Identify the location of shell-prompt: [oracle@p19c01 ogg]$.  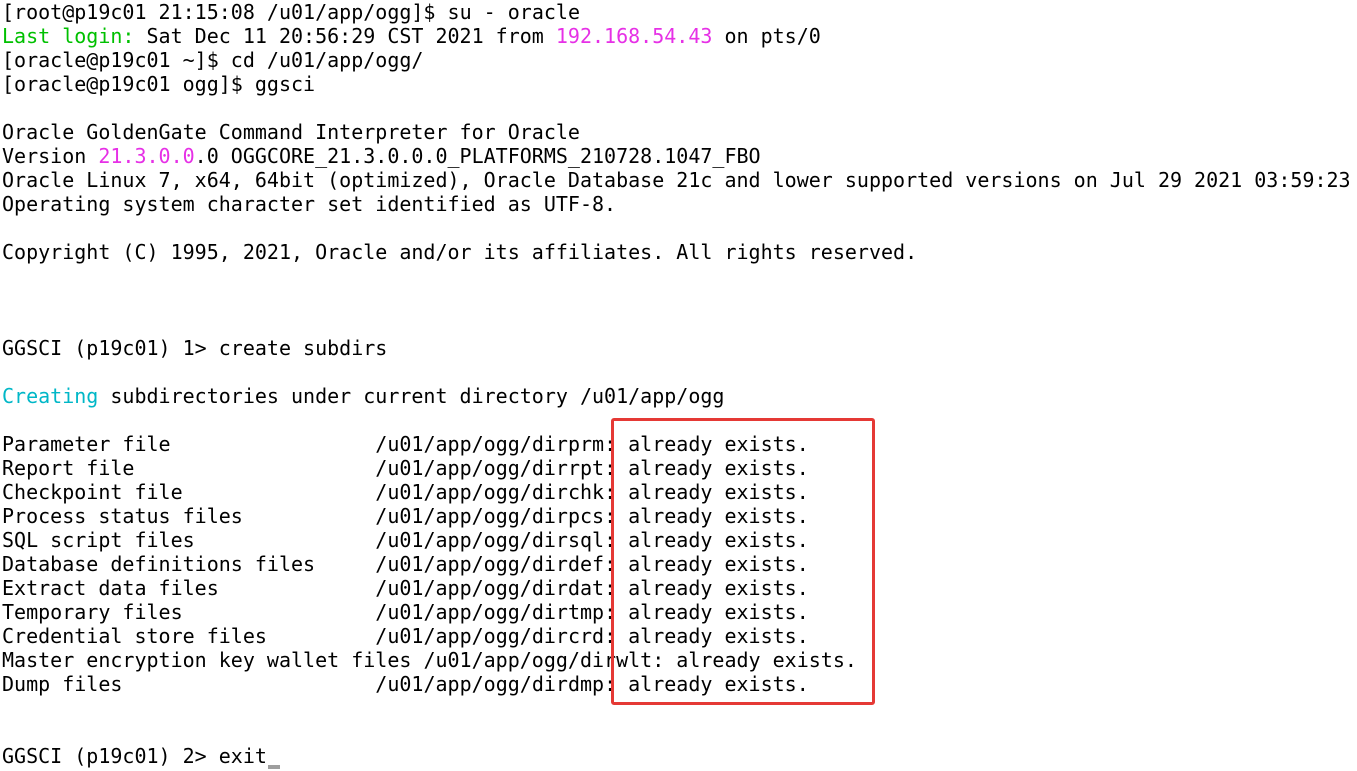
(128, 84).